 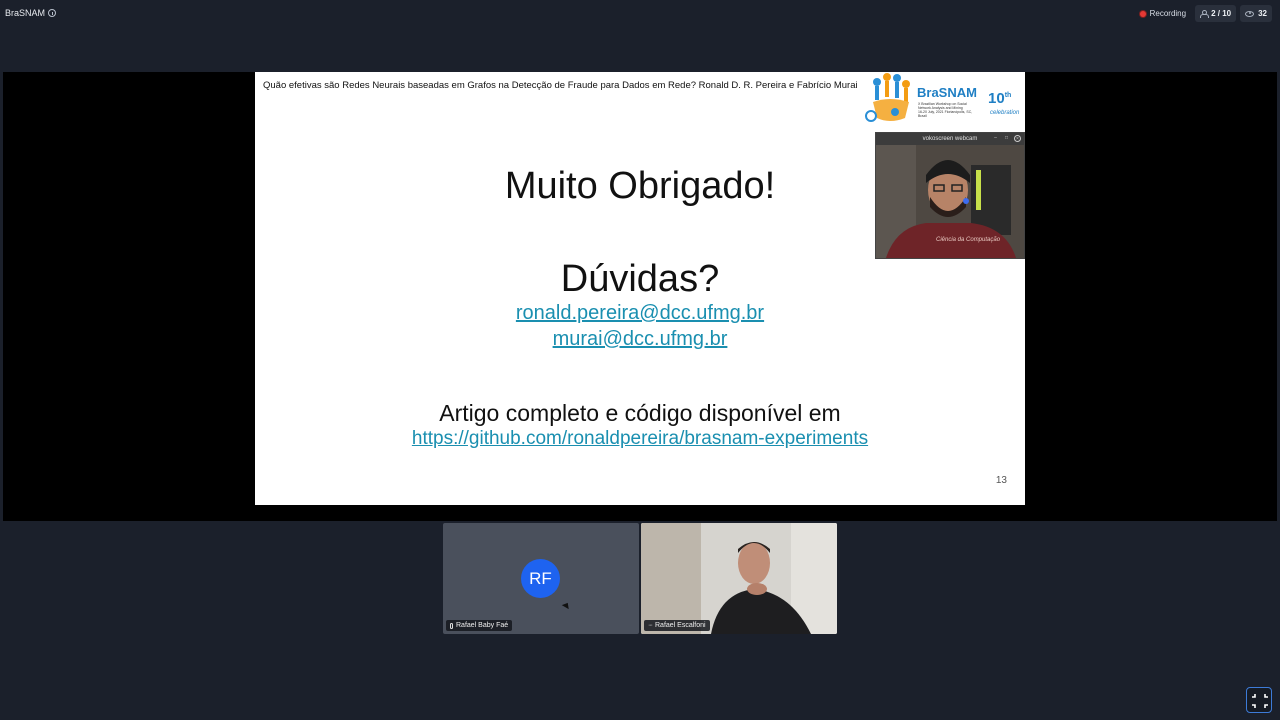 What do you see at coordinates (451, 625) in the screenshot?
I see `mic-icon` at bounding box center [451, 625].